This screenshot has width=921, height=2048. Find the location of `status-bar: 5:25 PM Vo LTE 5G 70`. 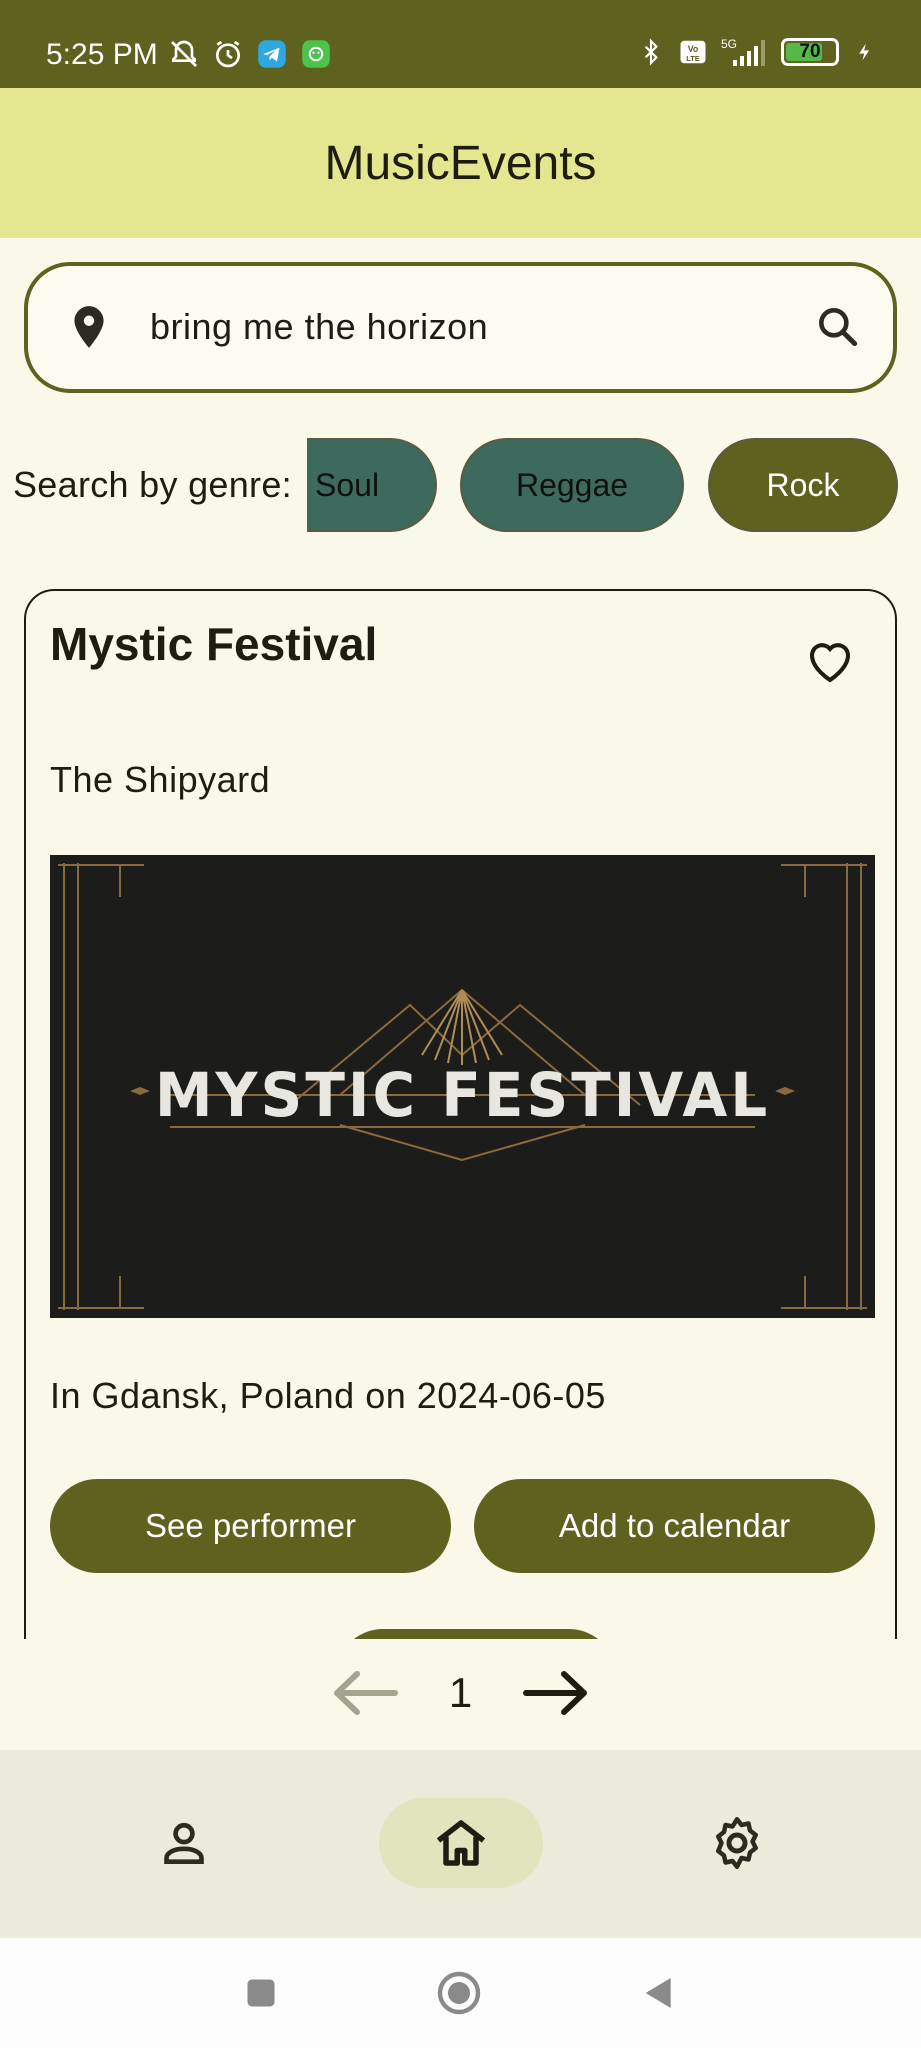

status-bar: 5:25 PM Vo LTE 5G 70 is located at coordinates (460, 44).